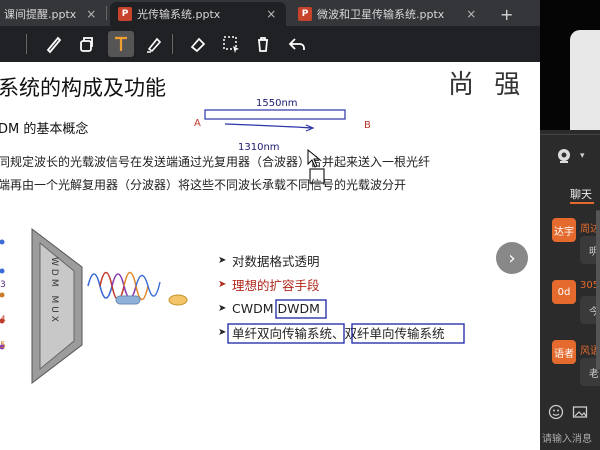 This screenshot has width=600, height=450. I want to click on delete-button, so click(263, 44).